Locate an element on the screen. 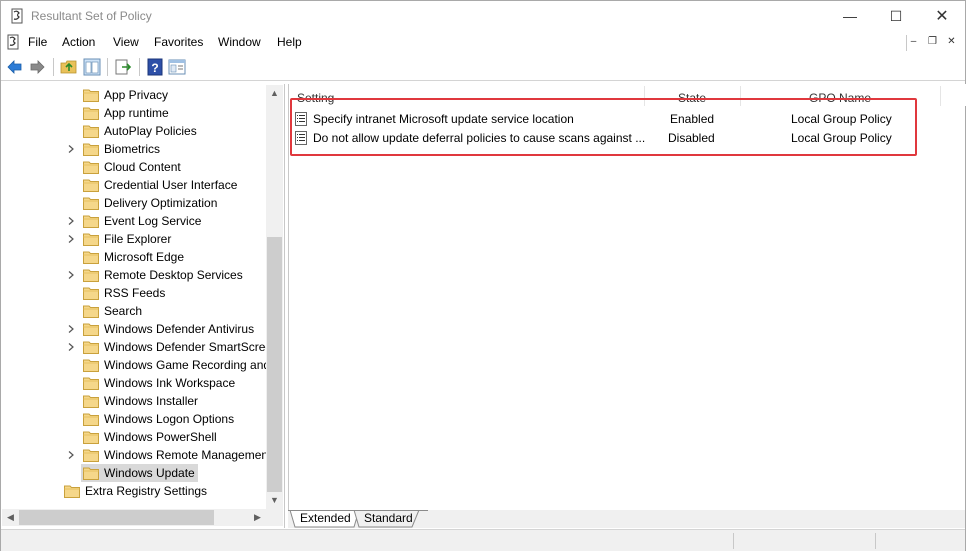 The image size is (966, 551). tree-item: Event Log Service is located at coordinates (134, 221).